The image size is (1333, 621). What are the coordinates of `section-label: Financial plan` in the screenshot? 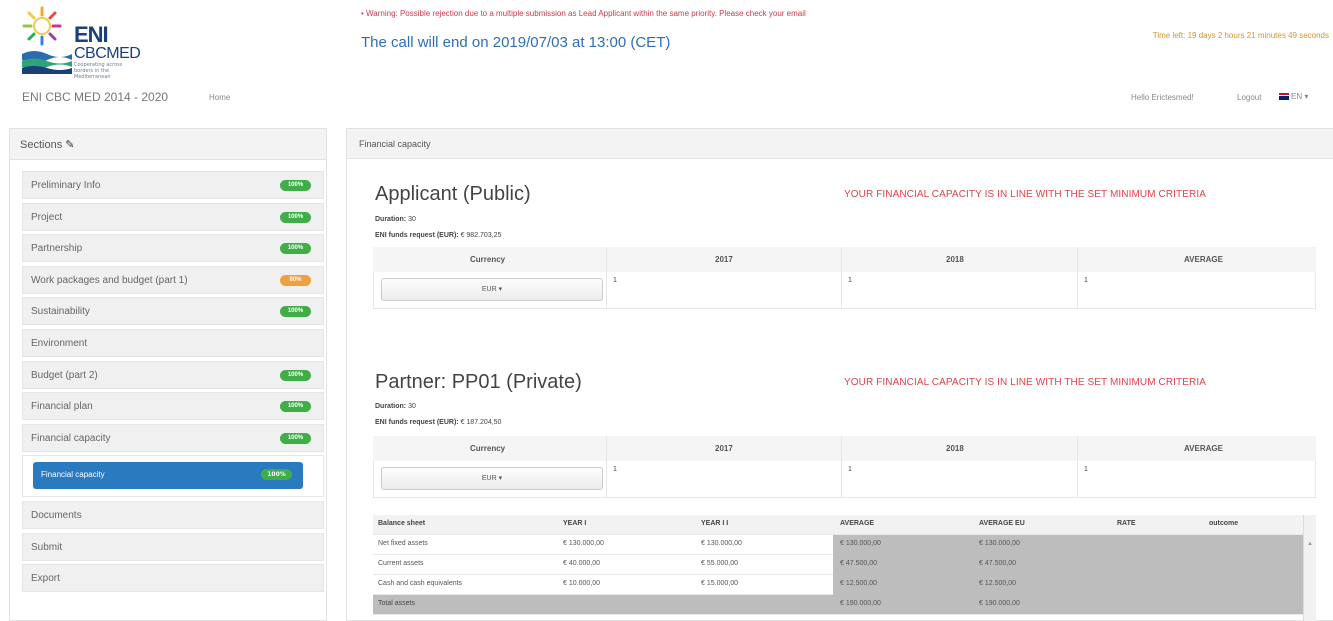 It's located at (62, 407).